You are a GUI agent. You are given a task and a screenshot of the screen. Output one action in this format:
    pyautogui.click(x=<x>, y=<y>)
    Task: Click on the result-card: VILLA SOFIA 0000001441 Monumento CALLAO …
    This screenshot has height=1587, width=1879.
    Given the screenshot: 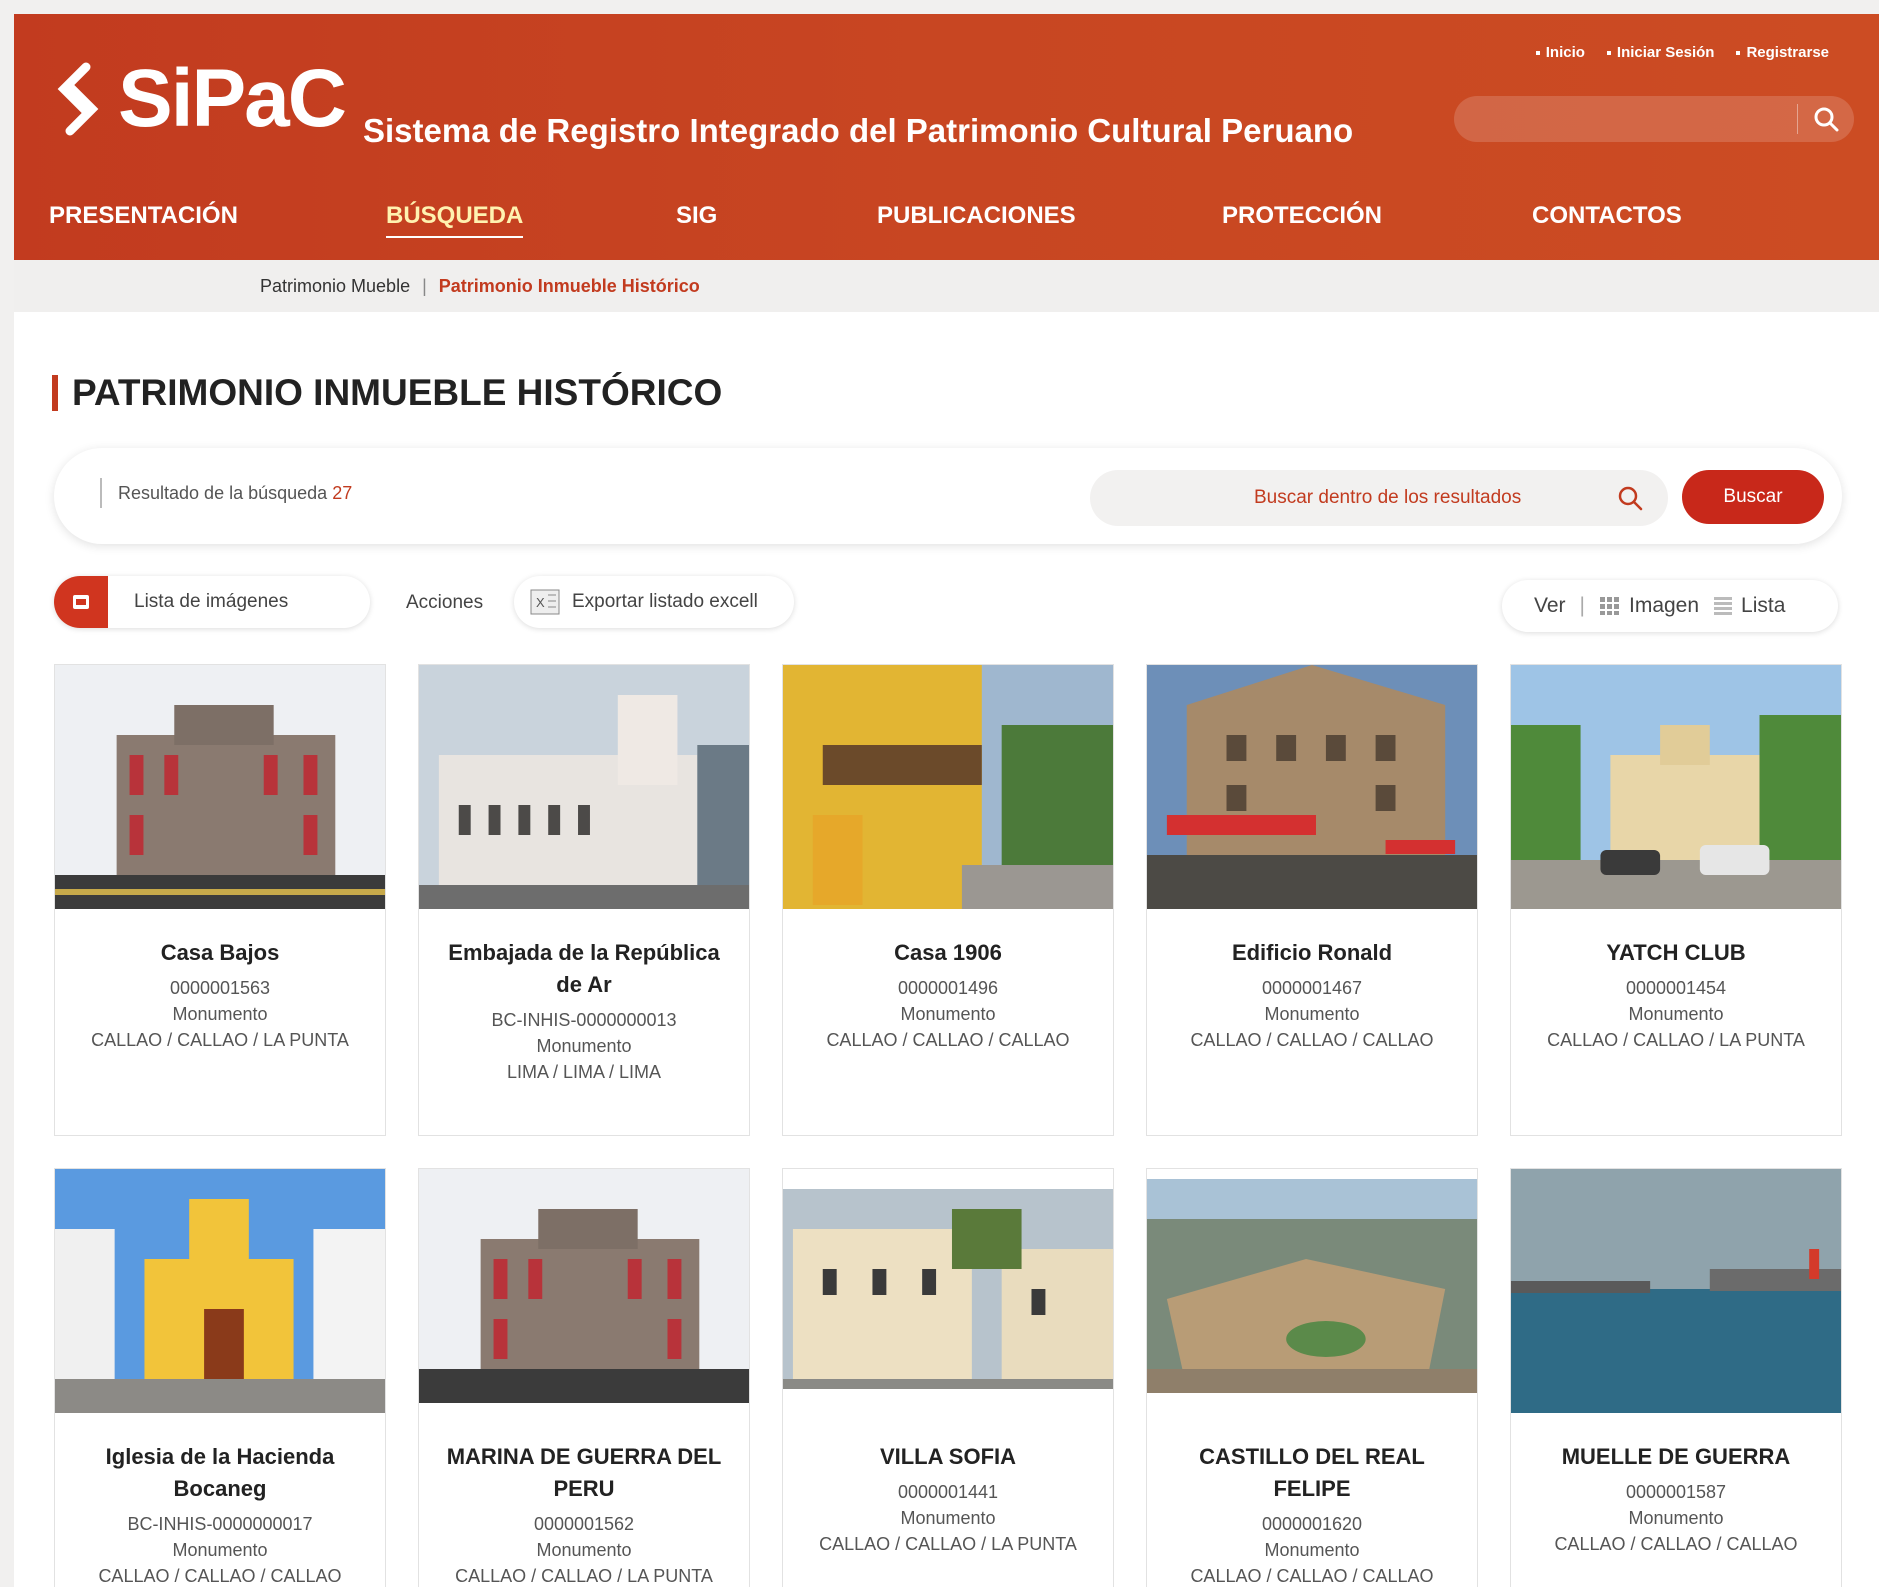 What is the action you would take?
    pyautogui.click(x=948, y=1377)
    